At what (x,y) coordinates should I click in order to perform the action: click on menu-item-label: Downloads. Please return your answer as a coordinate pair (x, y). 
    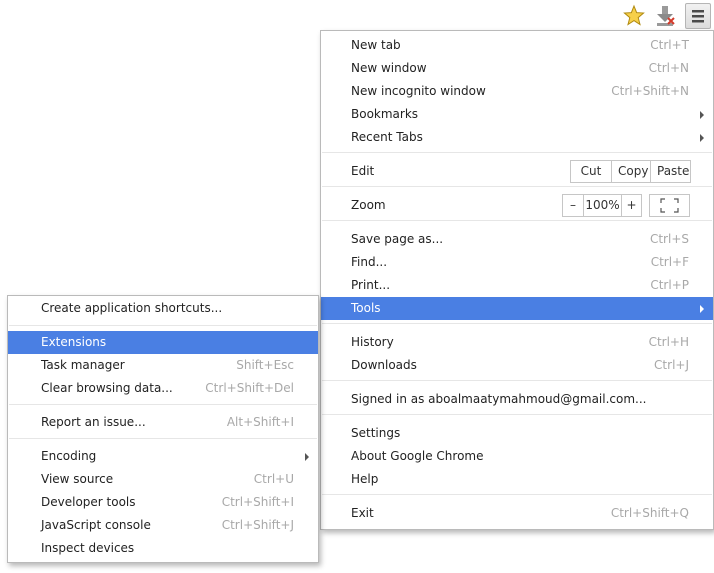
    Looking at the image, I should click on (384, 365).